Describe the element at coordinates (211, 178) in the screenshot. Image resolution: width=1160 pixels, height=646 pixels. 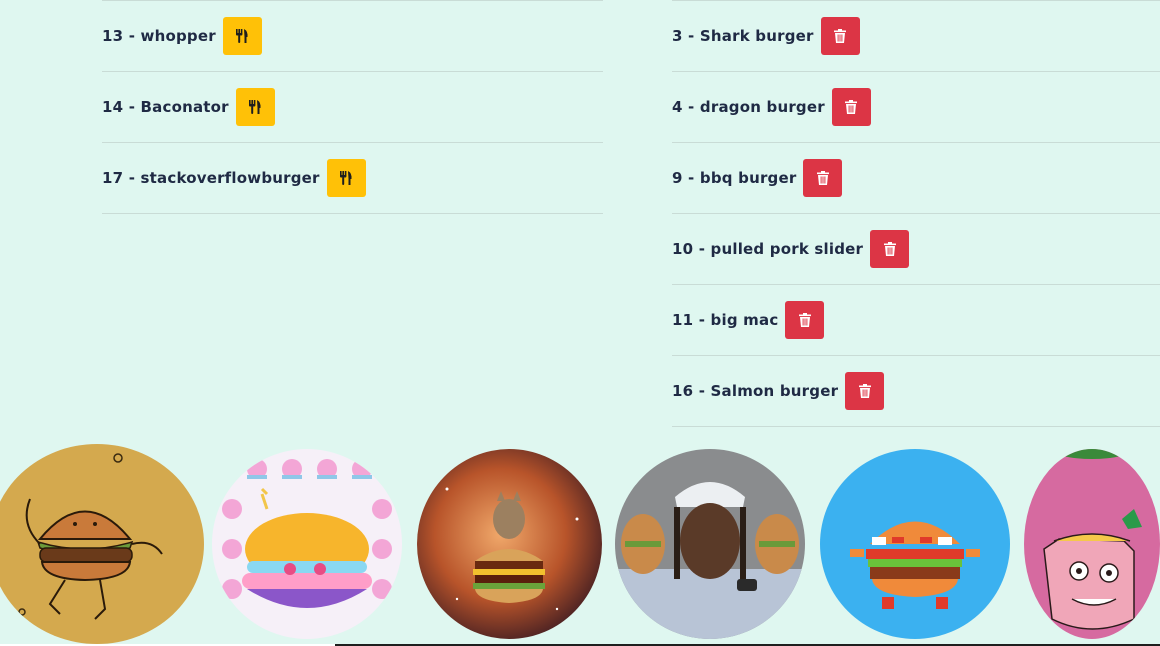
I see `burger-label: 17 - stackoverflowburger` at that location.